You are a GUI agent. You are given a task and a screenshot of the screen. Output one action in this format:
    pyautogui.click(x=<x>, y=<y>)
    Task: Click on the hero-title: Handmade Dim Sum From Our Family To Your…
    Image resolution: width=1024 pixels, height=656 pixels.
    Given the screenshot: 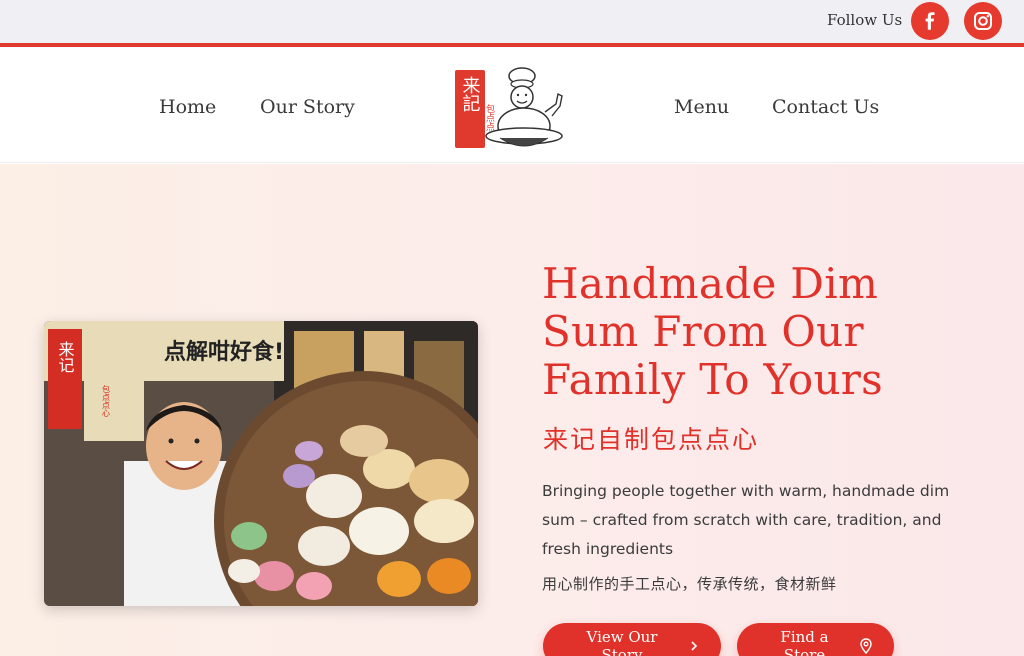 What is the action you would take?
    pyautogui.click(x=713, y=331)
    